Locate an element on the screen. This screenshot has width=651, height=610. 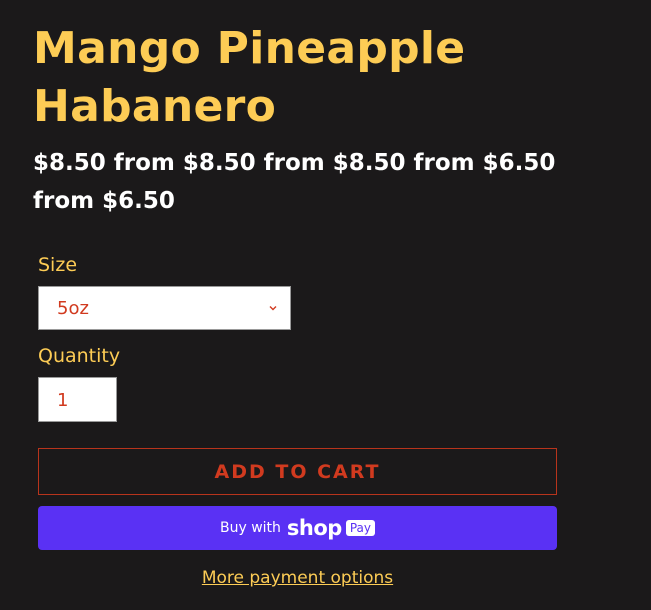
quantity-input: 1 is located at coordinates (77, 399).